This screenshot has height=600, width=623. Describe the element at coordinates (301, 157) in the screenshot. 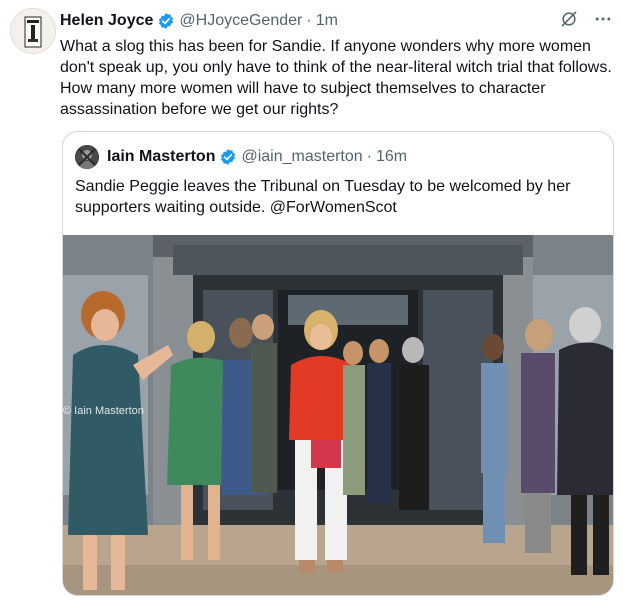

I see `quoted-author-handle: @iain_masterton` at that location.